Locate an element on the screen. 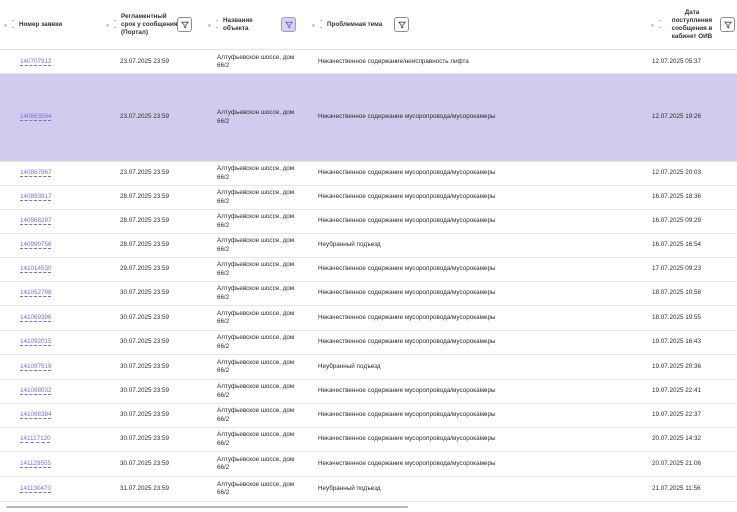 Image resolution: width=737 pixels, height=512 pixels. received-date-cell: 12.07.2025 05:37 is located at coordinates (677, 61).